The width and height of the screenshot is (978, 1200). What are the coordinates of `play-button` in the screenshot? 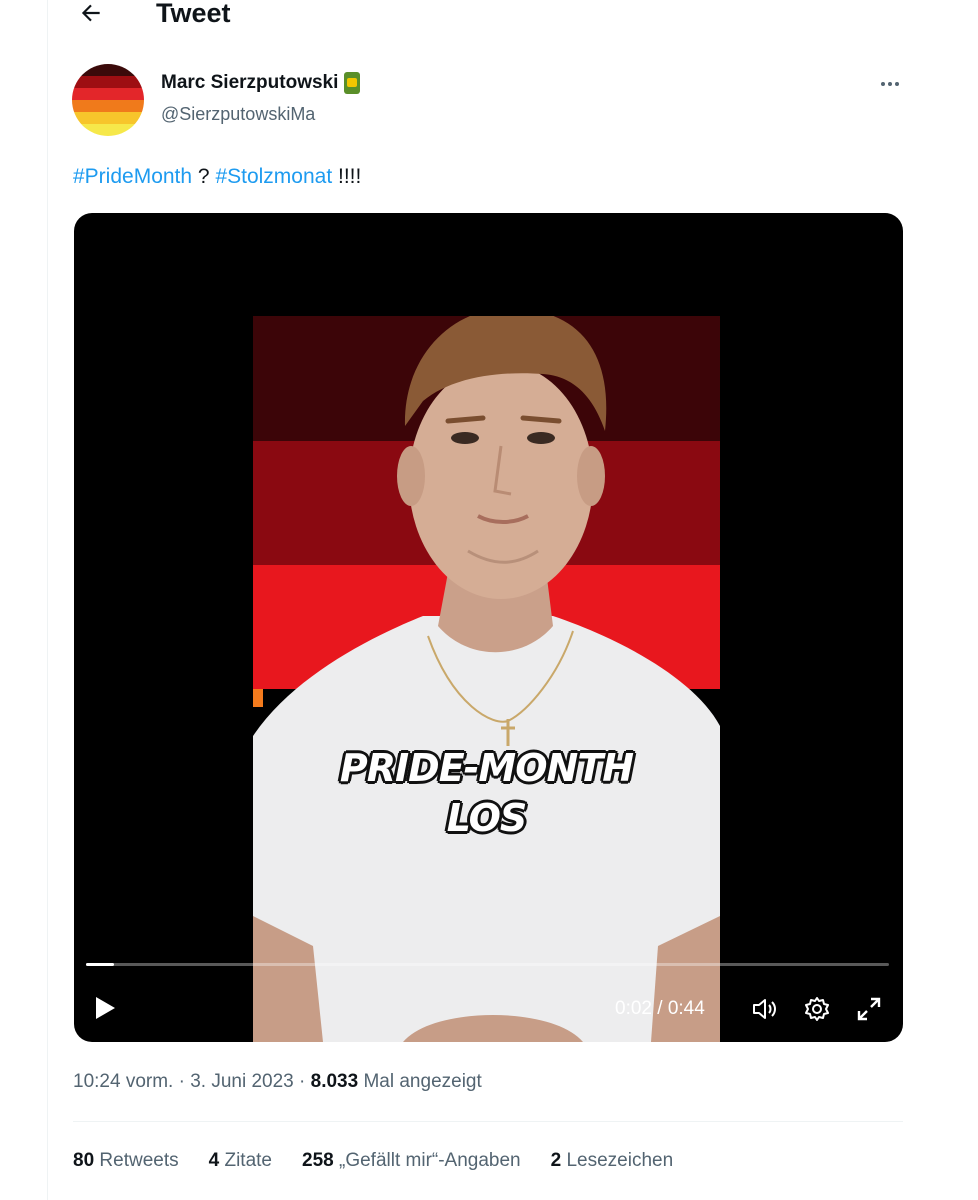 It's located at (105, 1008).